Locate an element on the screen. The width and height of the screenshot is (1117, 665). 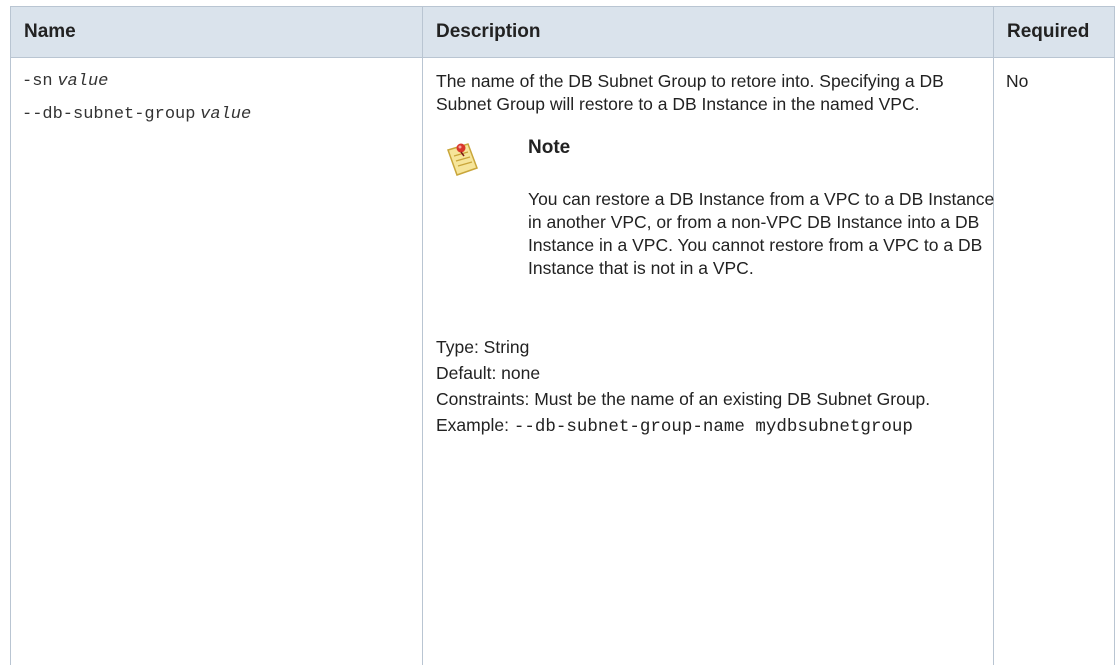
long-option: --db-subnet-group value is located at coordinates (222, 114).